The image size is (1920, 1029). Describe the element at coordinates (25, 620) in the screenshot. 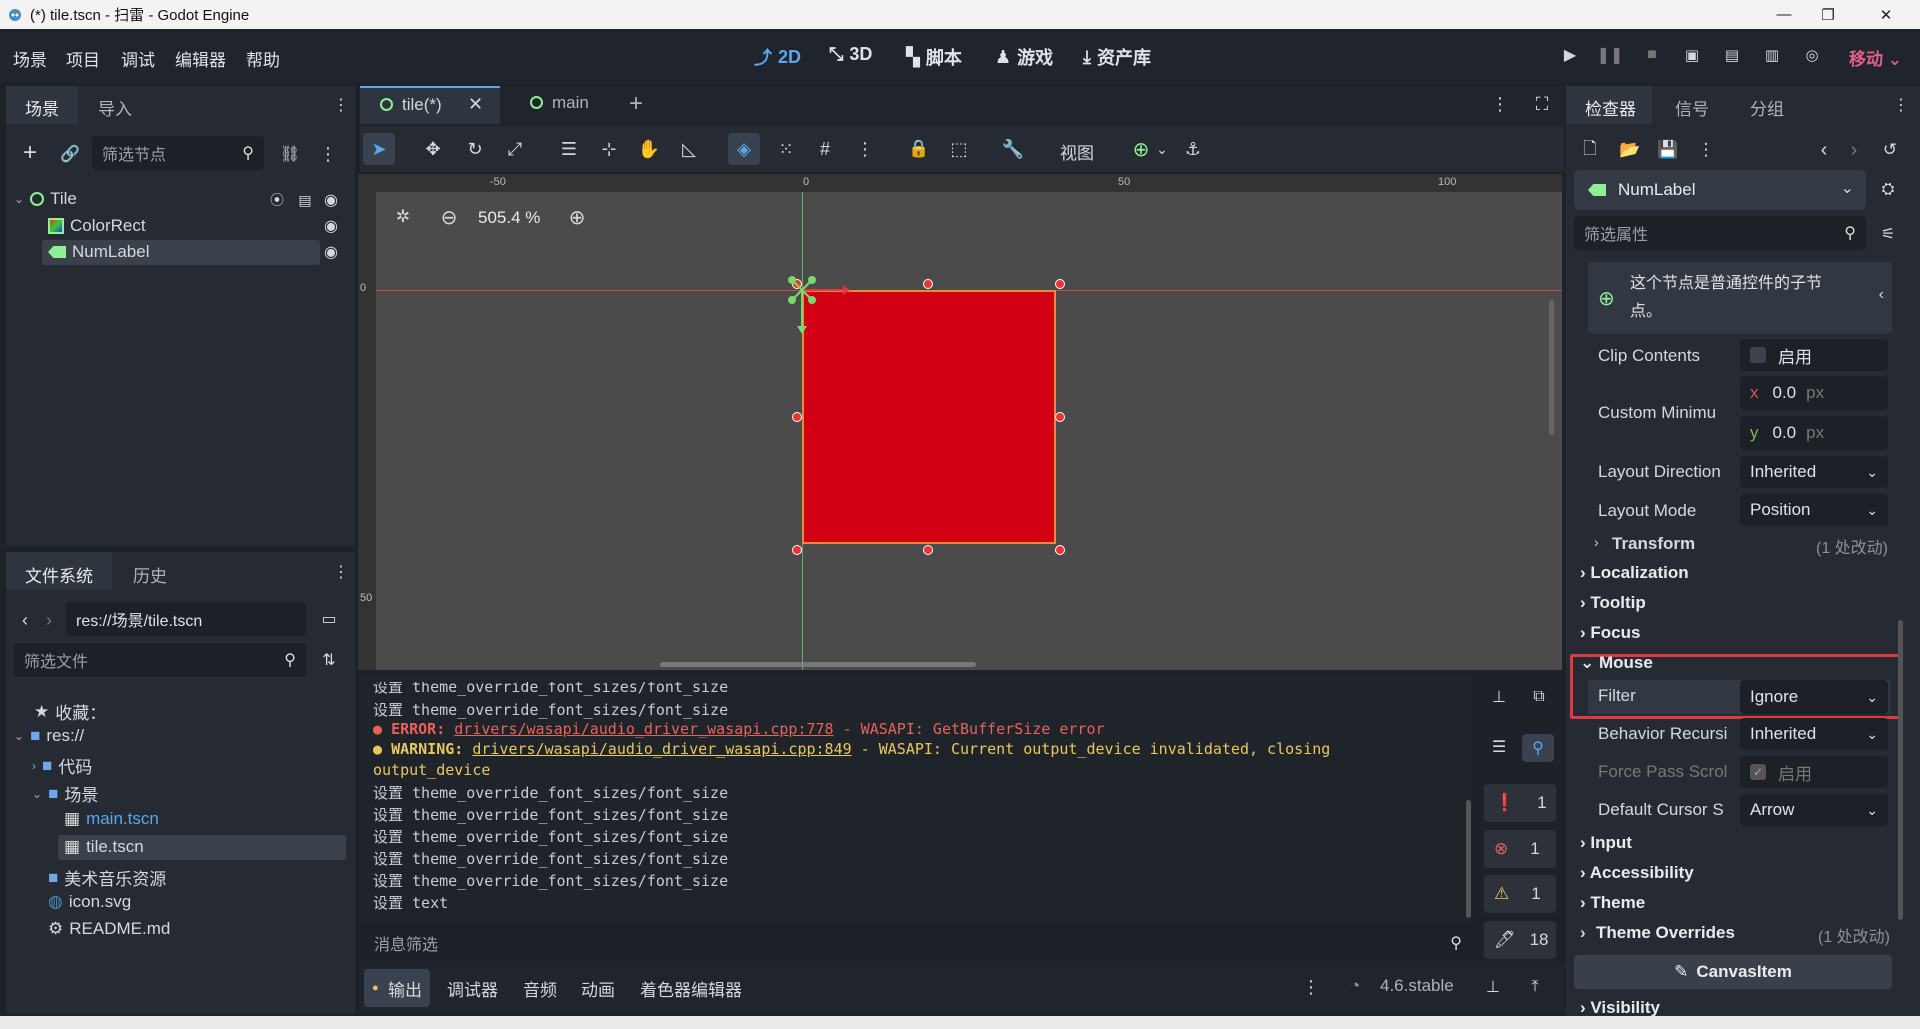

I see `back-icon: ‹` at that location.